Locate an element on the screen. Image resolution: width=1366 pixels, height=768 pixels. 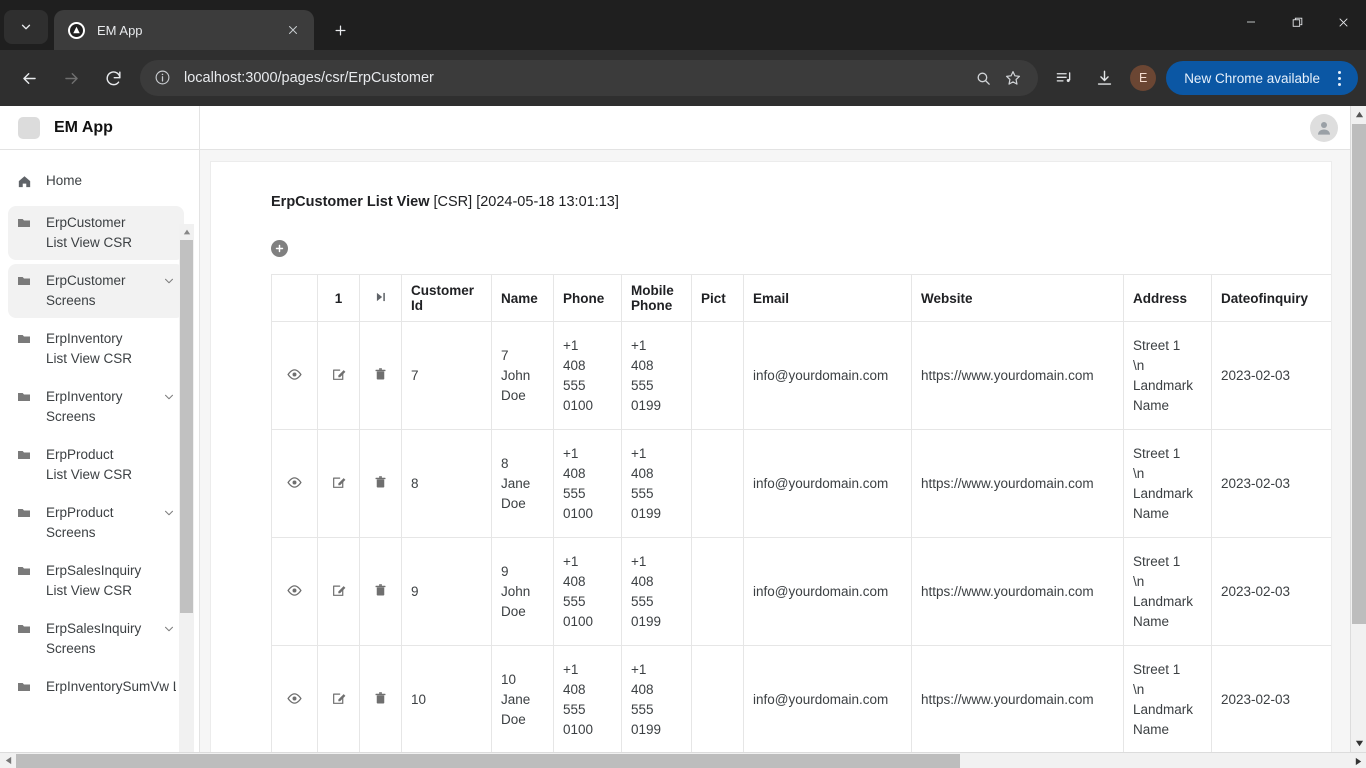
cell-dateofinquiry: 2023-02-03 is located at coordinates (1271, 483).